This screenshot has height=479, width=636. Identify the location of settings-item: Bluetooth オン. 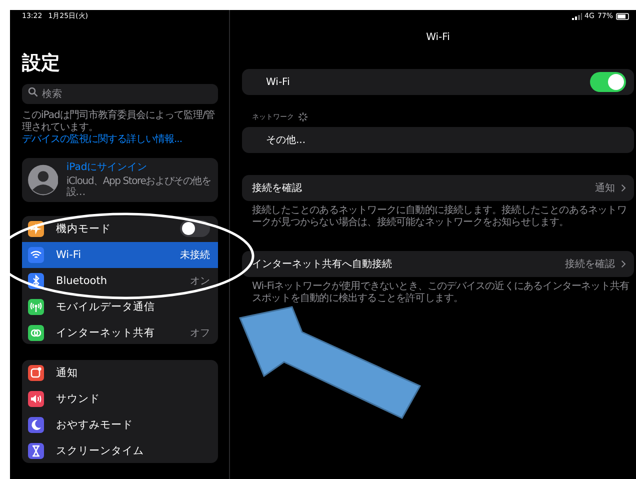
(120, 281).